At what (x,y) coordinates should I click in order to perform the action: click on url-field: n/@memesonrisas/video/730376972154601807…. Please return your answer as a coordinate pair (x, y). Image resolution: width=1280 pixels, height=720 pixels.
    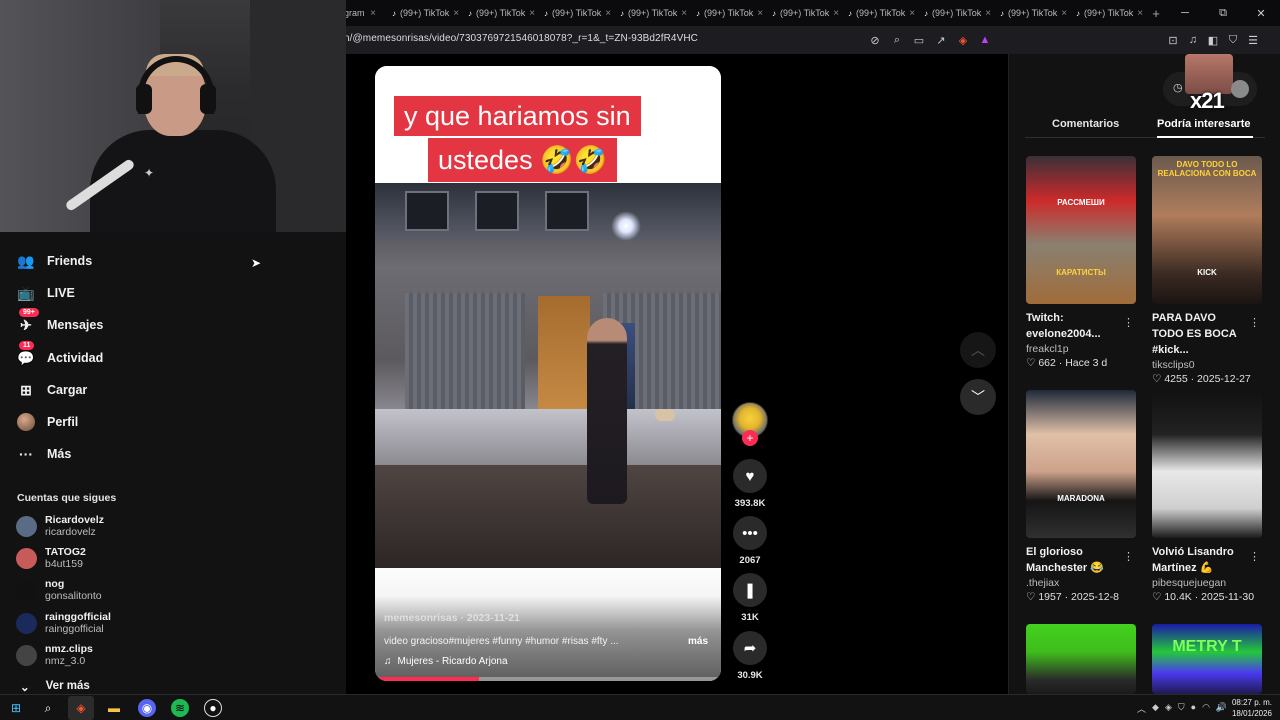
    Looking at the image, I should click on (521, 38).